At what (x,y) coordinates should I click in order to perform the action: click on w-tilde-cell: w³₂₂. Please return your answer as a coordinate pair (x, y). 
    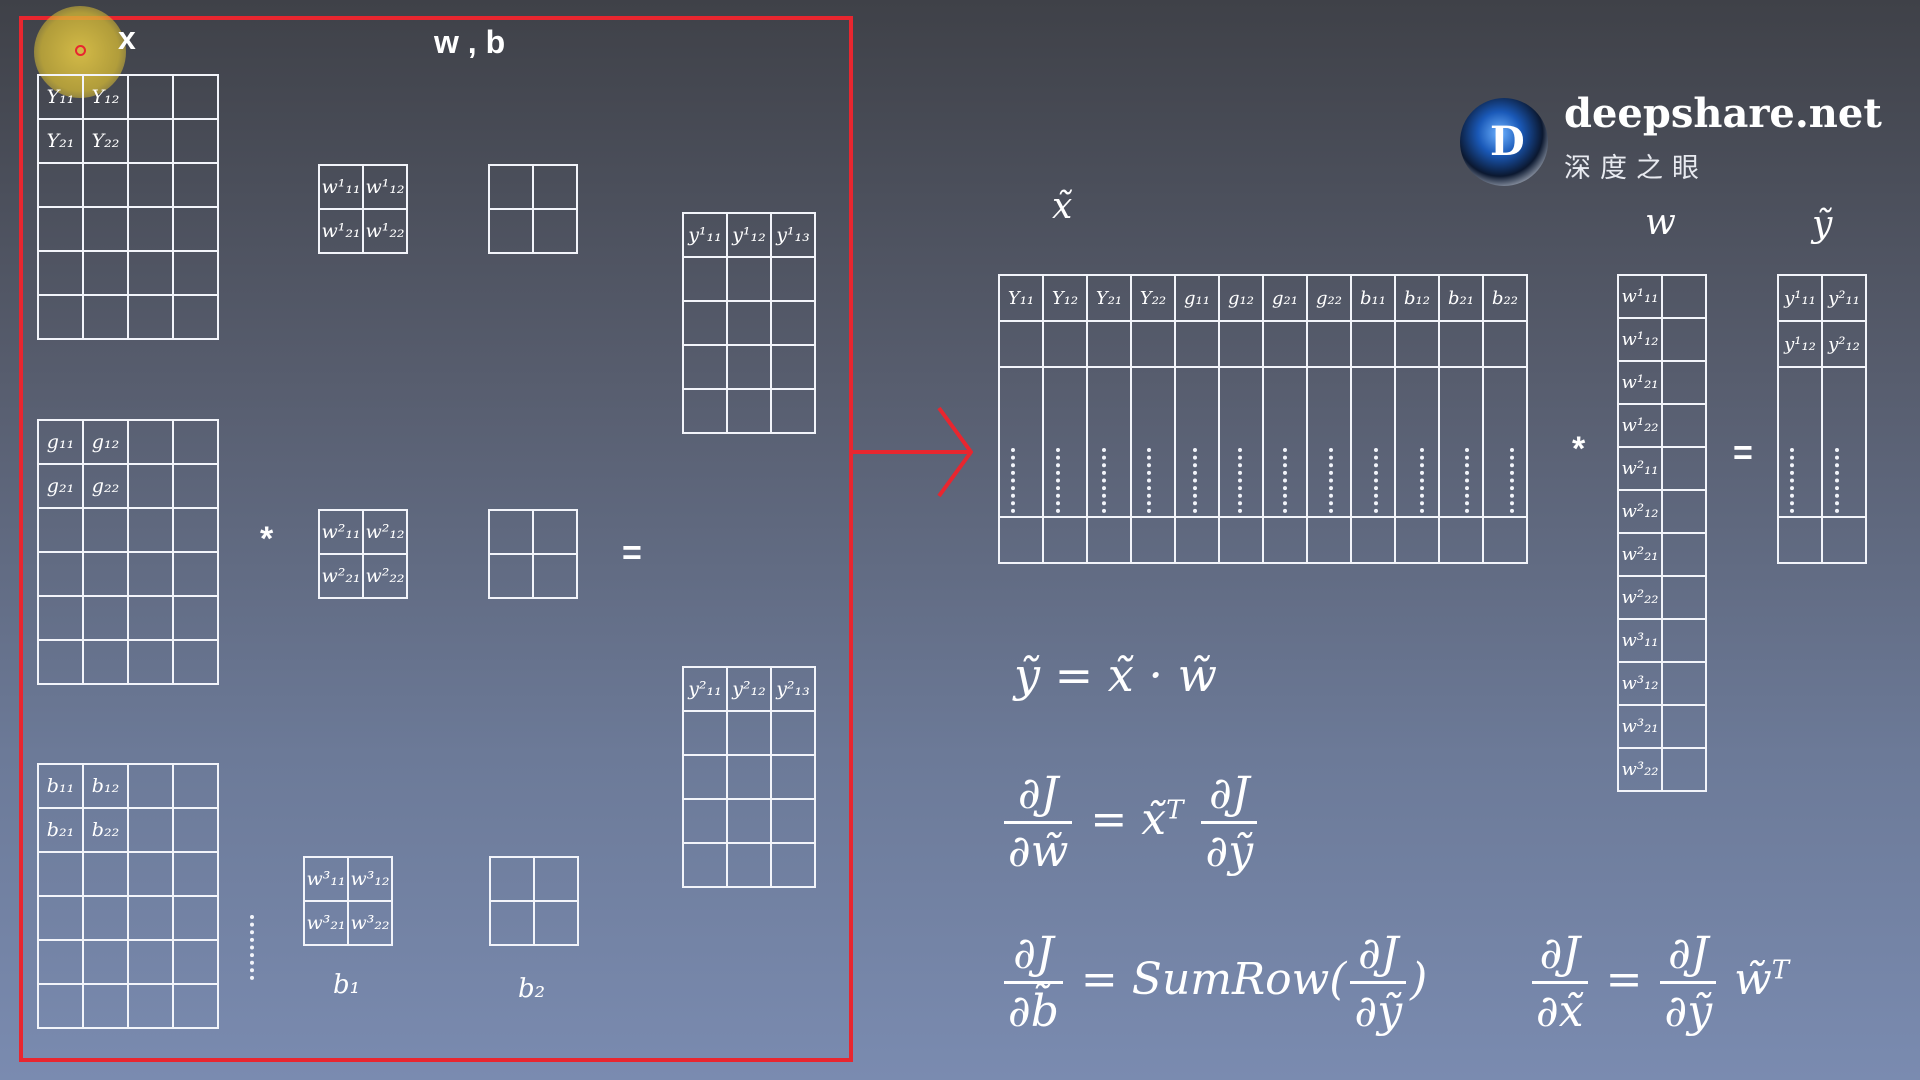
    Looking at the image, I should click on (1640, 769).